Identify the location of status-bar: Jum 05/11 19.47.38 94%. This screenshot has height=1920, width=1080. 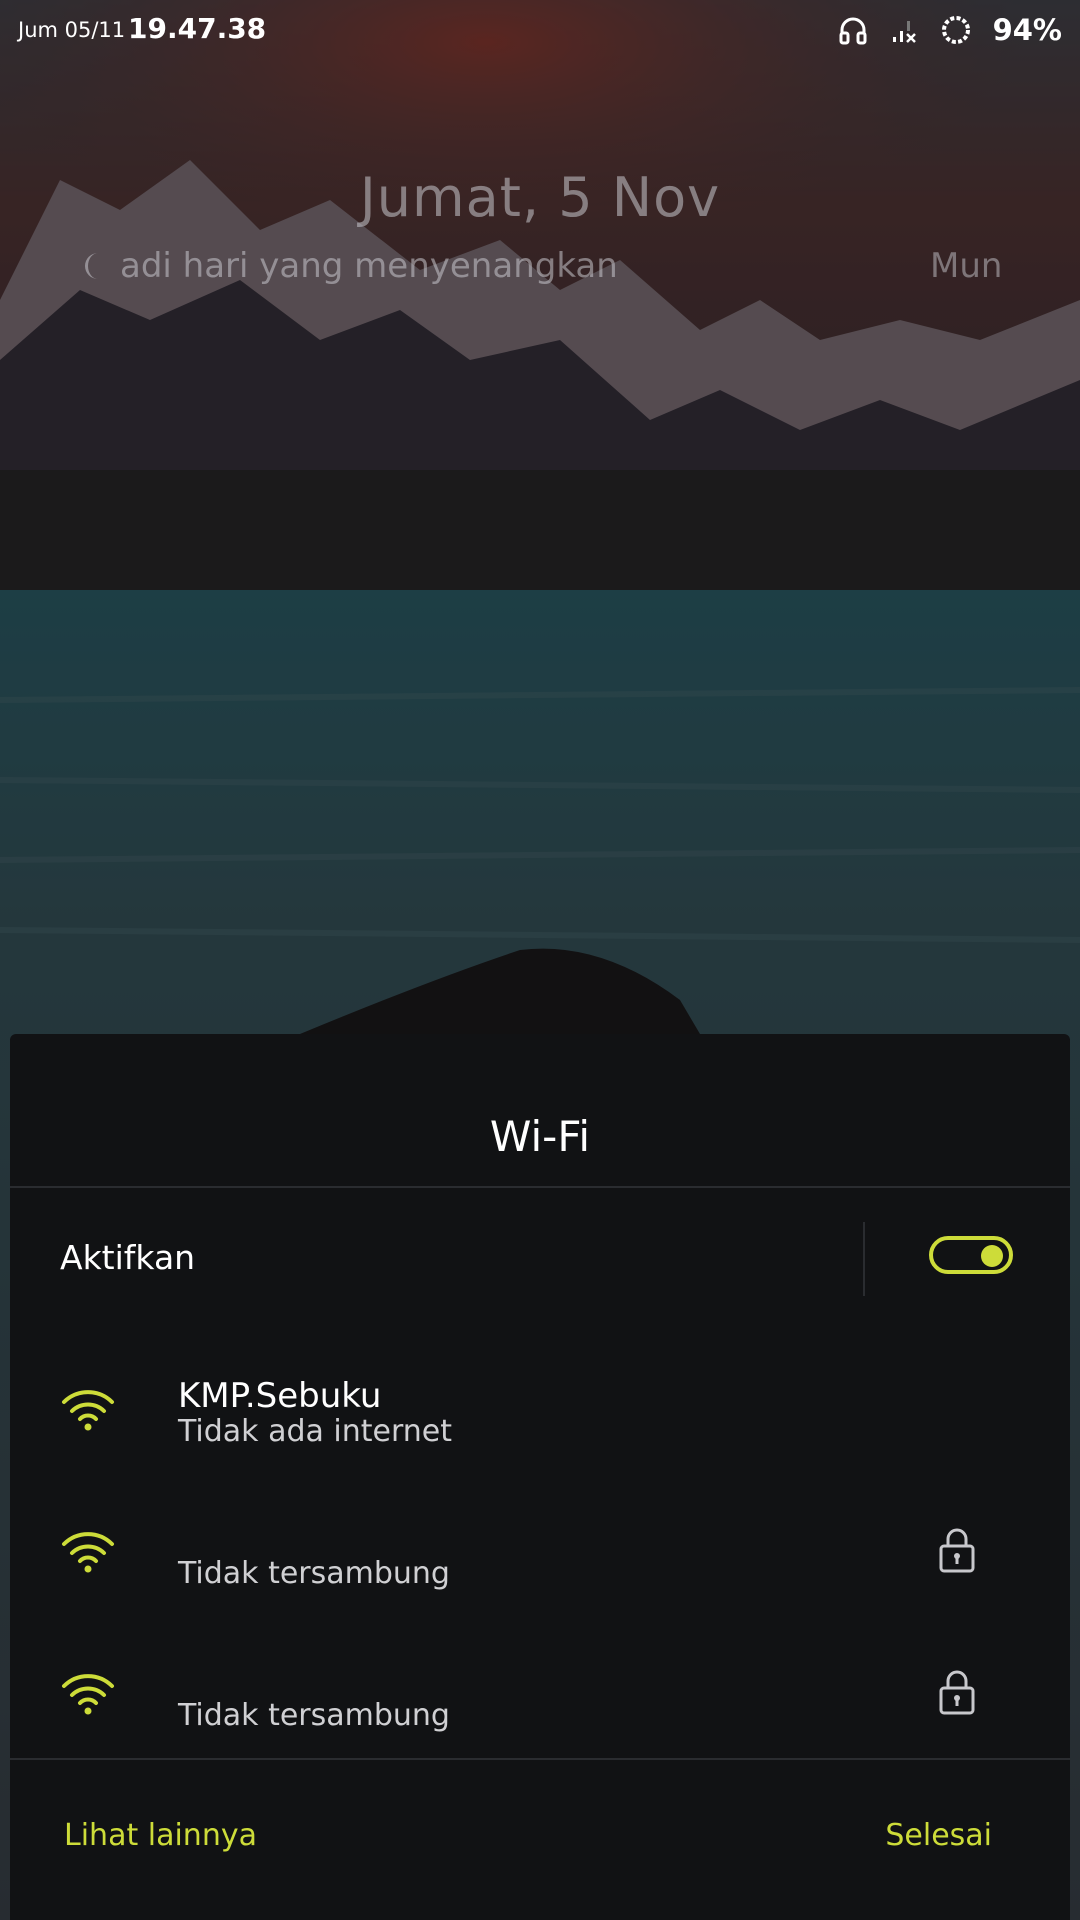
(540, 30).